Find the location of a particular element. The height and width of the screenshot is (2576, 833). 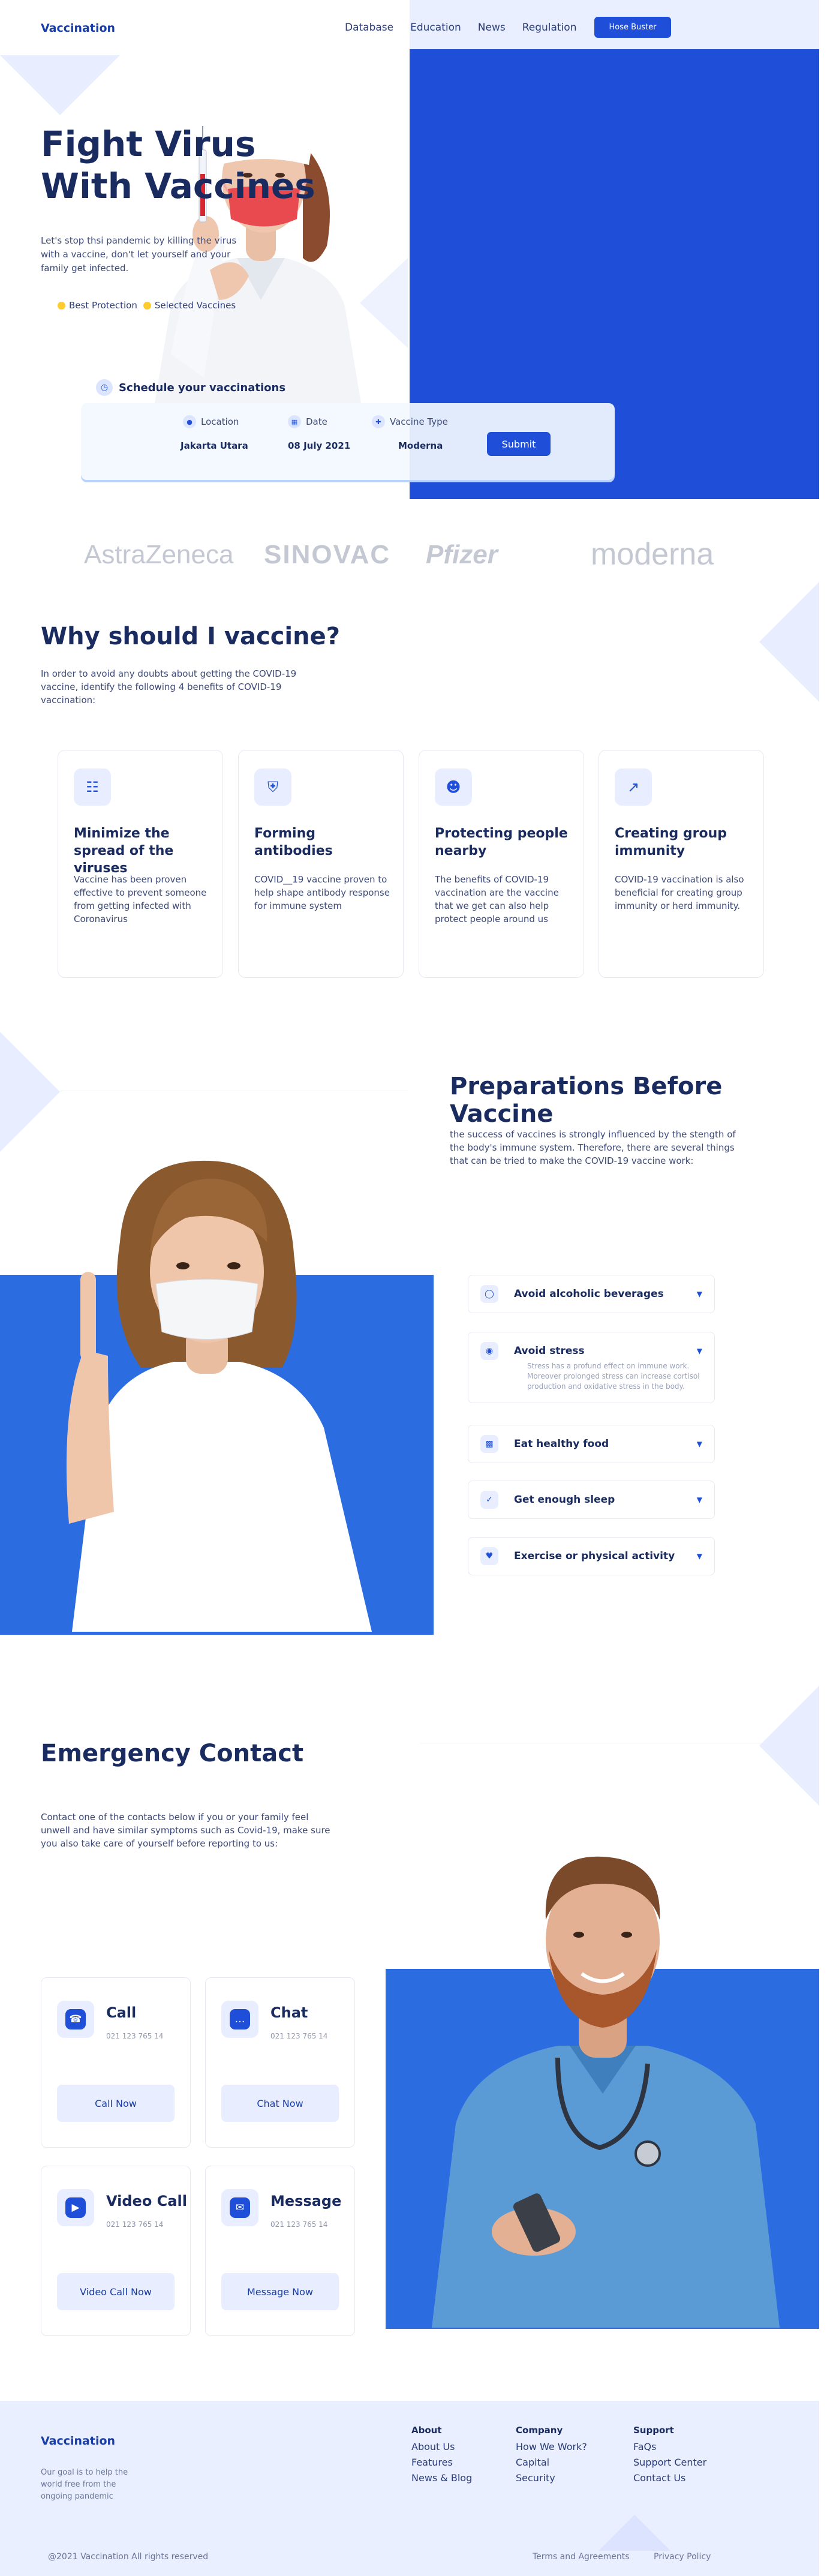

pfizer-logo: Pfizer is located at coordinates (462, 555).